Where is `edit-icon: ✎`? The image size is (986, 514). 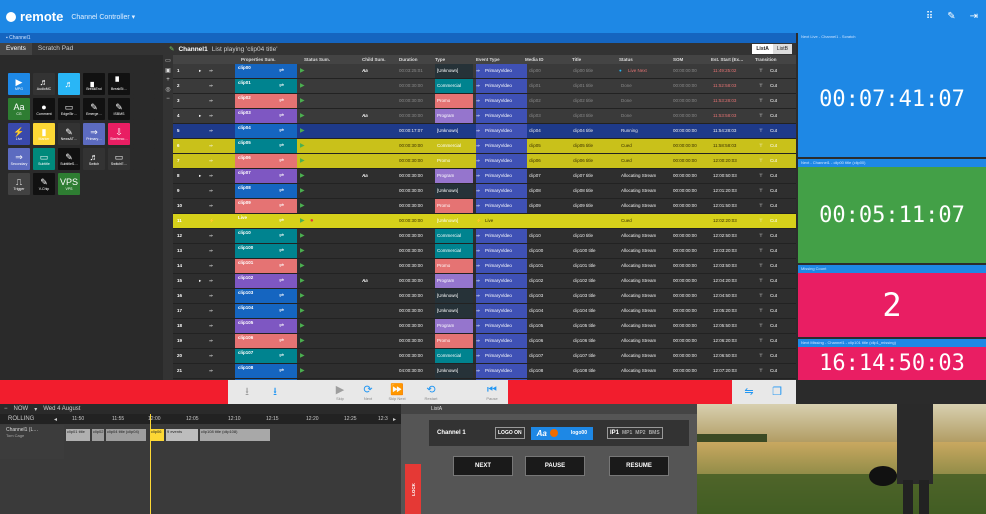
edit-icon: ✎ is located at coordinates (951, 16).